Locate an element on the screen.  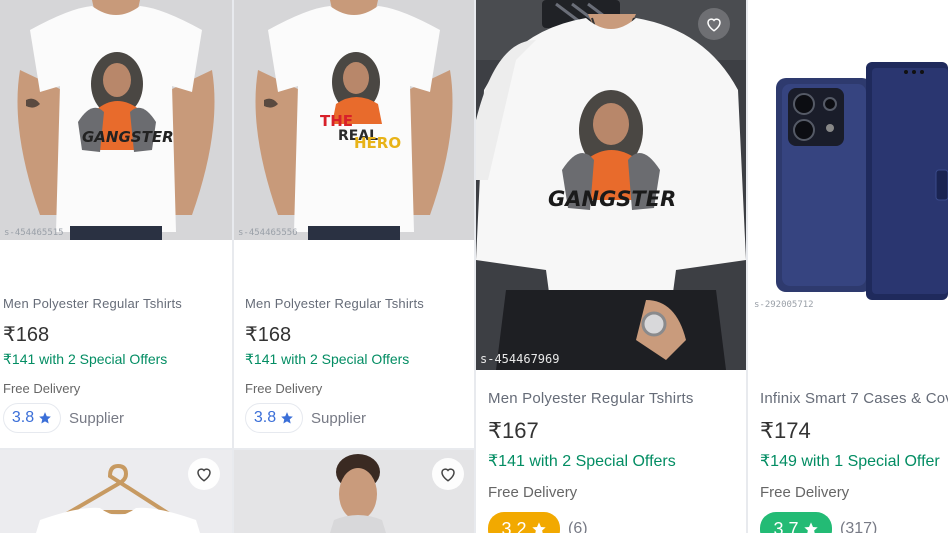
rating-badge: 3.7 is located at coordinates (796, 522).